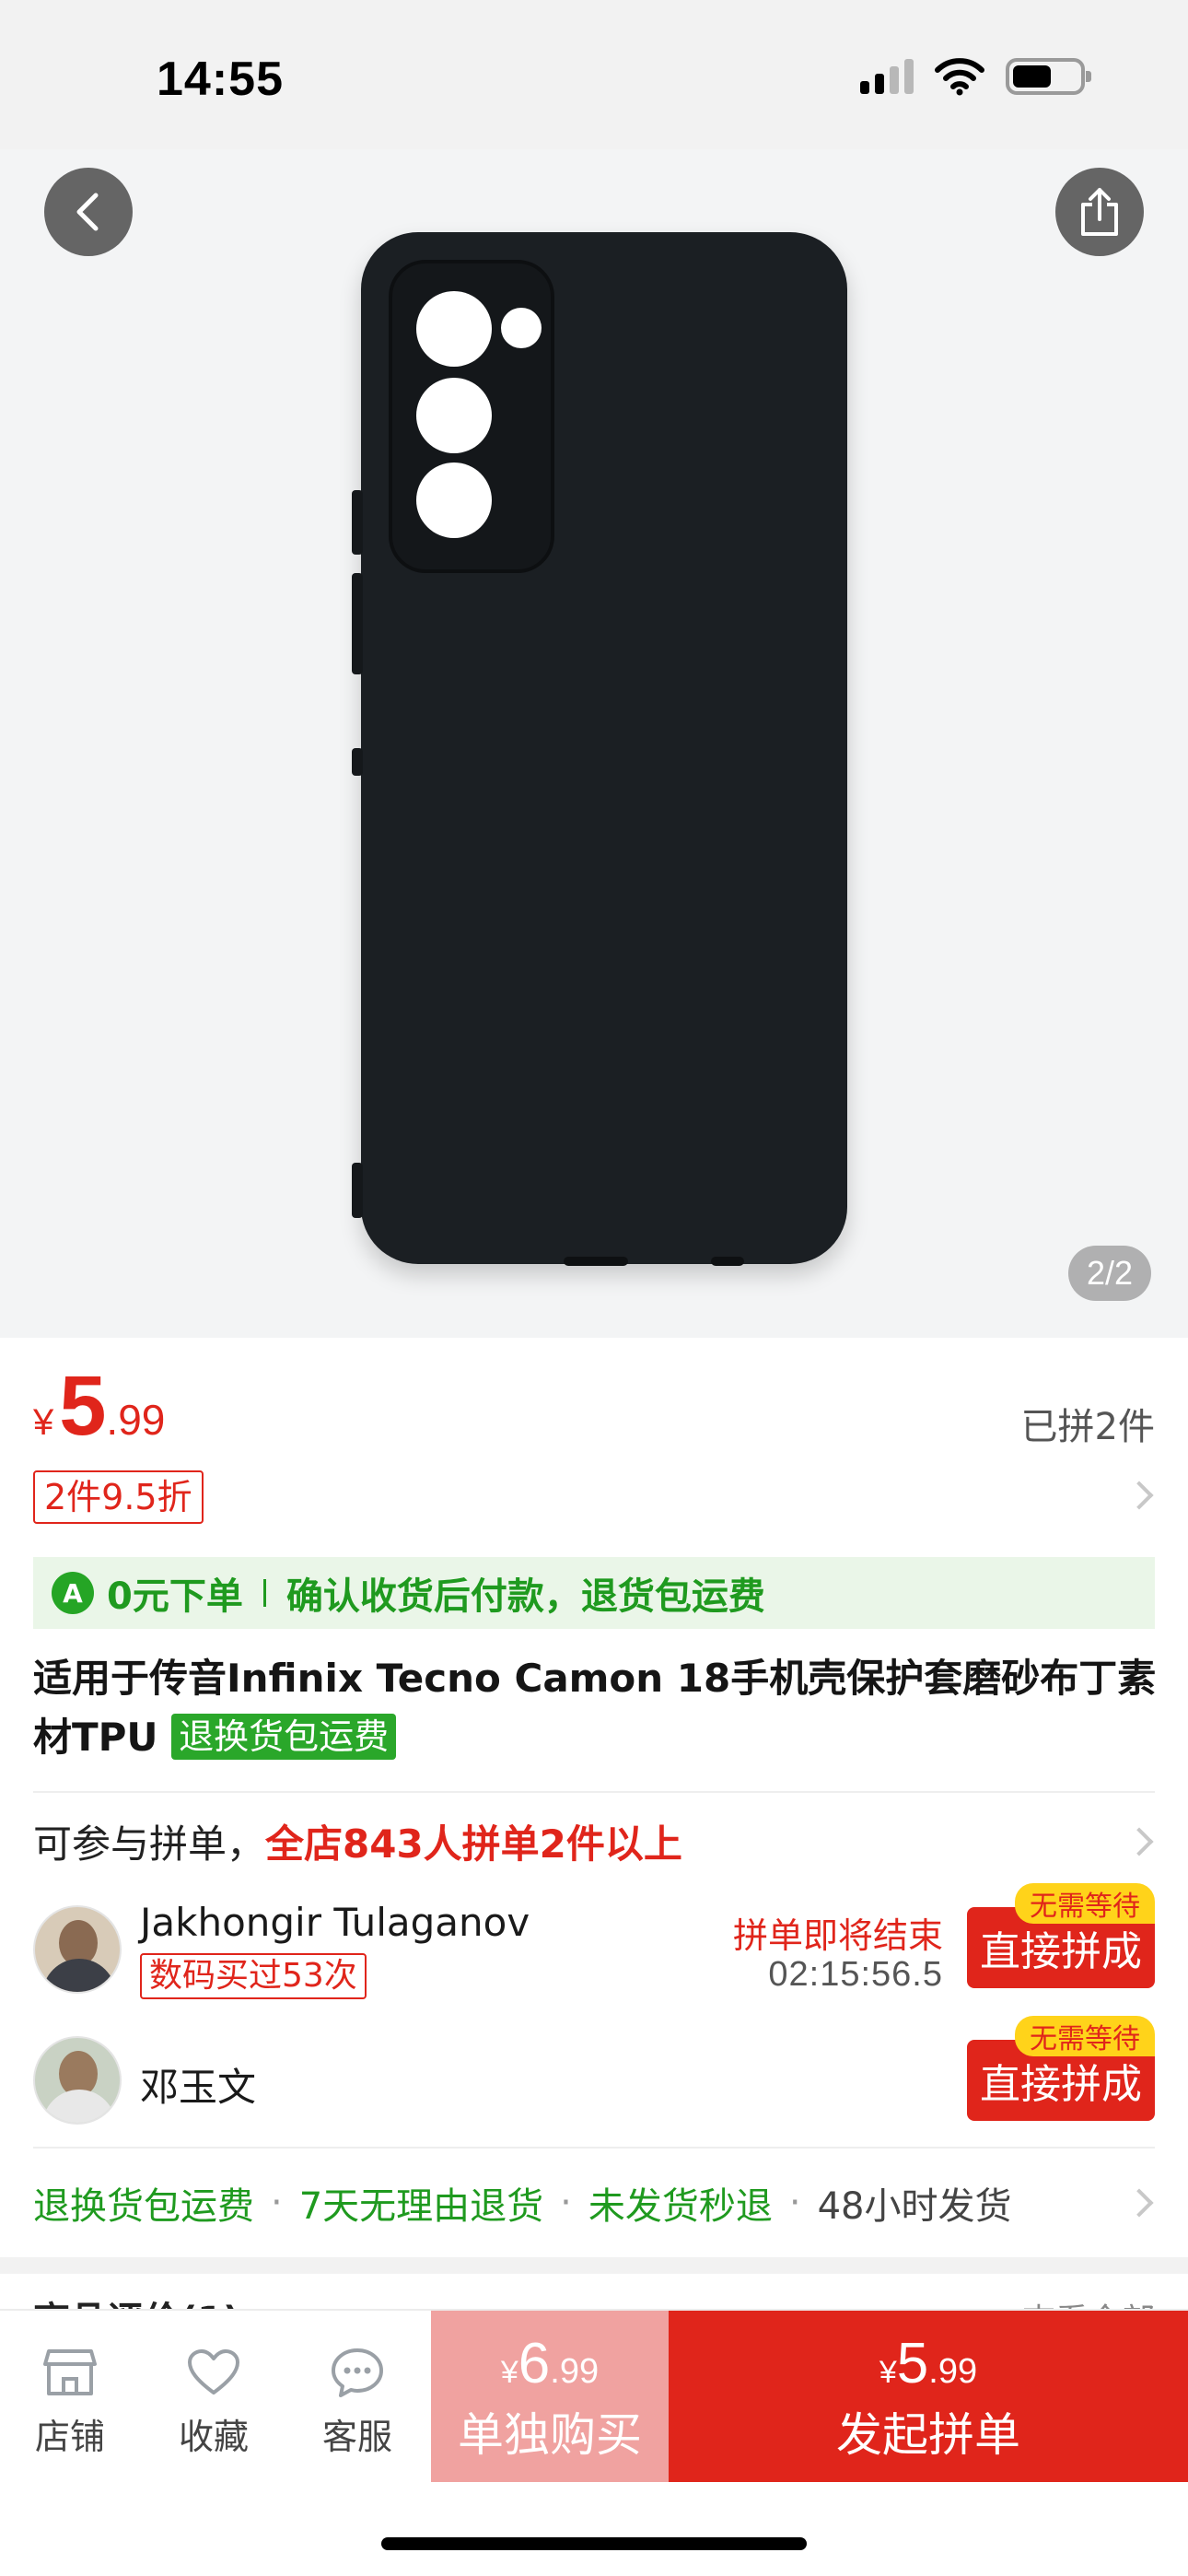 This screenshot has height=2576, width=1188. Describe the element at coordinates (473, 1844) in the screenshot. I see `group-highlight: 全店843人拼单2件以上` at that location.